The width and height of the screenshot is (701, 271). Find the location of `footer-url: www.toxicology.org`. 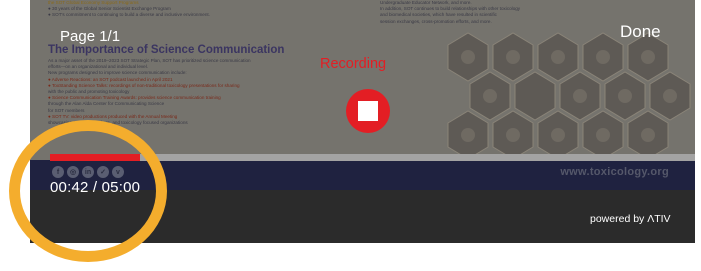

footer-url: www.toxicology.org is located at coordinates (614, 172).